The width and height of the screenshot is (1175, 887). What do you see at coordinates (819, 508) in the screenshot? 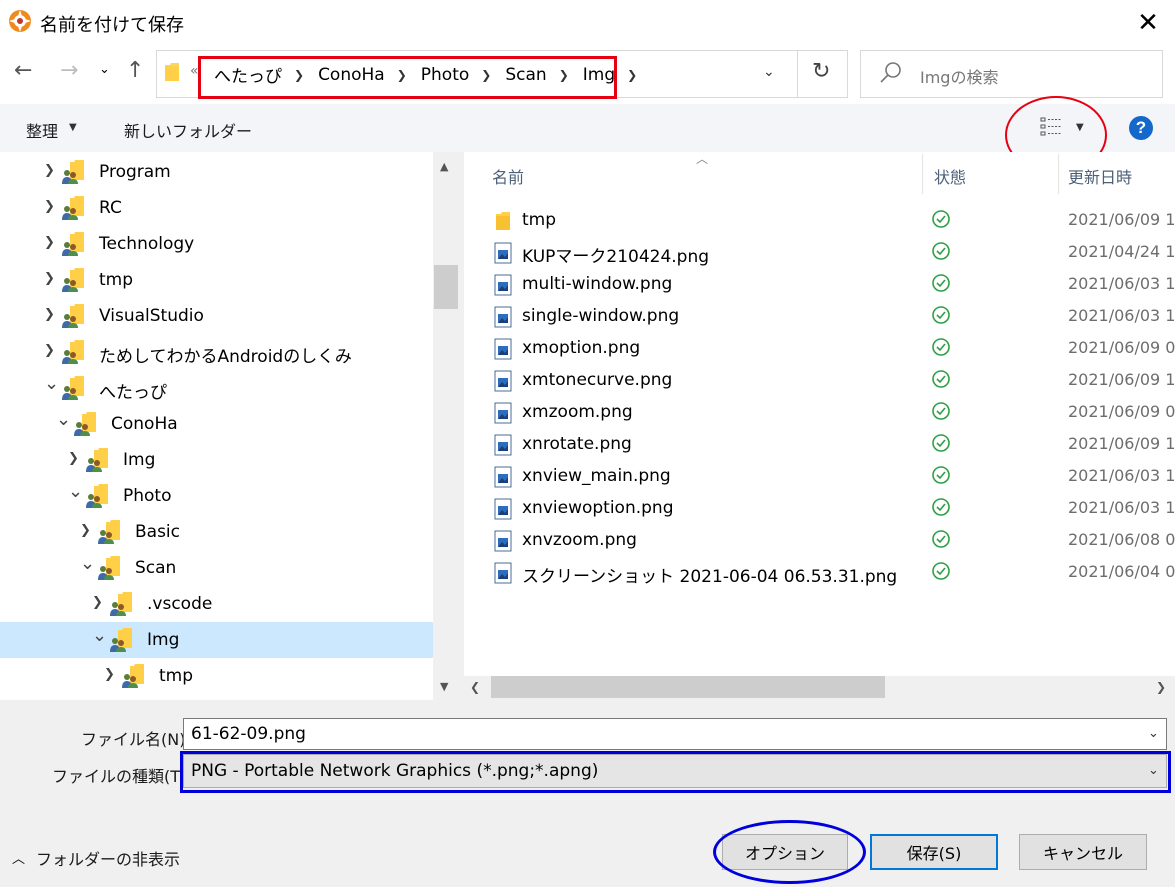
I see `file-list-row: xnviewoption.png 2021/06/03 1` at bounding box center [819, 508].